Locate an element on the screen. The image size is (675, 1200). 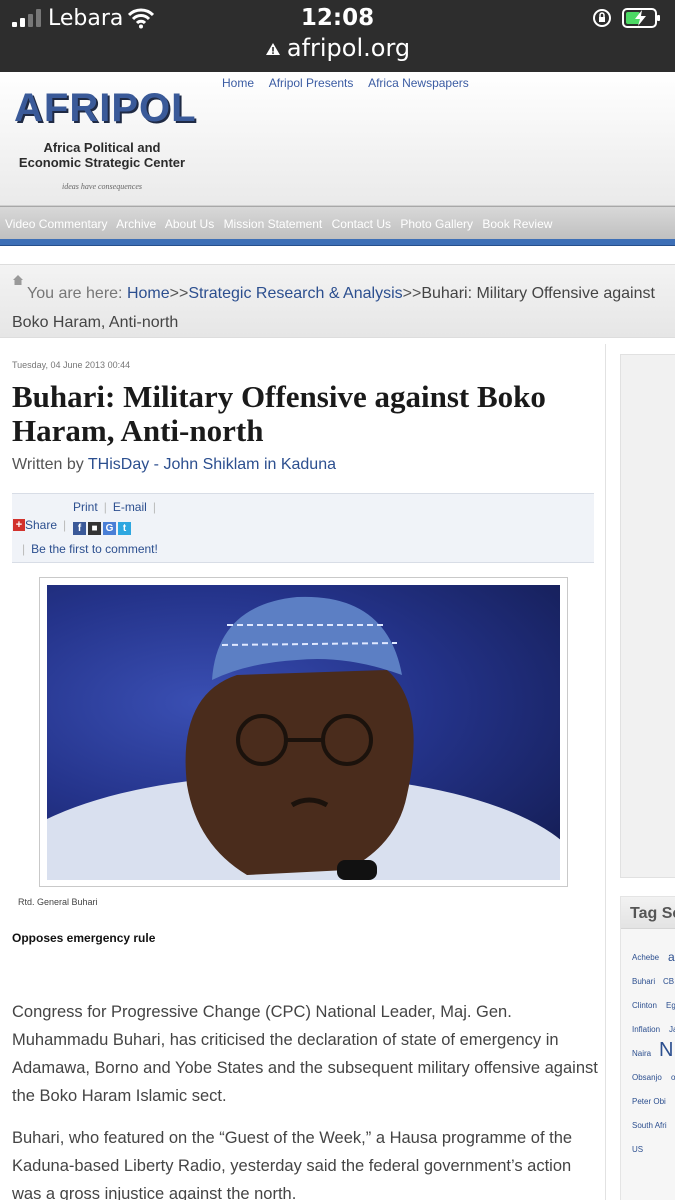
logo-subtitle-line1: Africa Political and is located at coordinates (102, 147).